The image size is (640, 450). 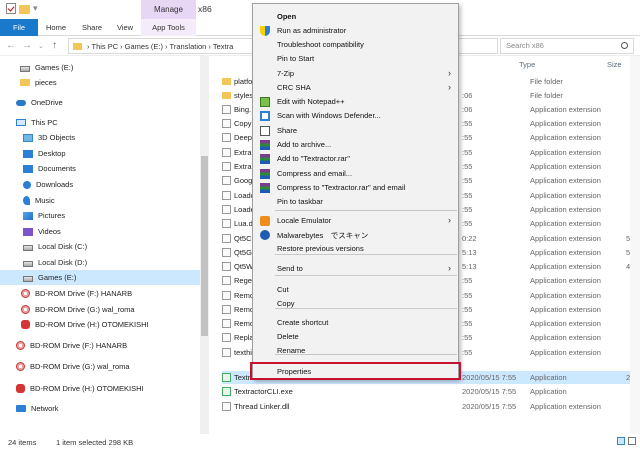 What do you see at coordinates (11, 8) in the screenshot?
I see `properties-icon` at bounding box center [11, 8].